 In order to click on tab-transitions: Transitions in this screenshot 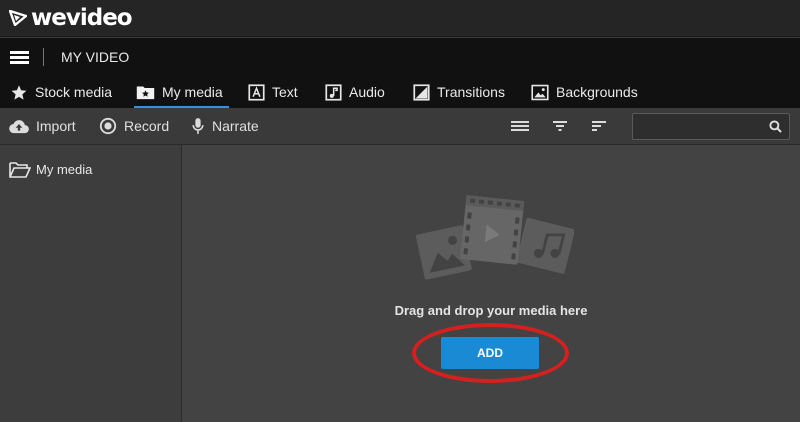, I will do `click(459, 92)`.